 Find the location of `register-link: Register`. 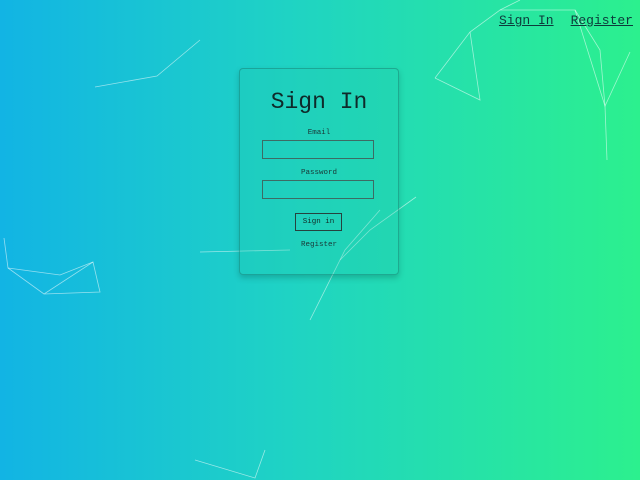

register-link: Register is located at coordinates (319, 245).